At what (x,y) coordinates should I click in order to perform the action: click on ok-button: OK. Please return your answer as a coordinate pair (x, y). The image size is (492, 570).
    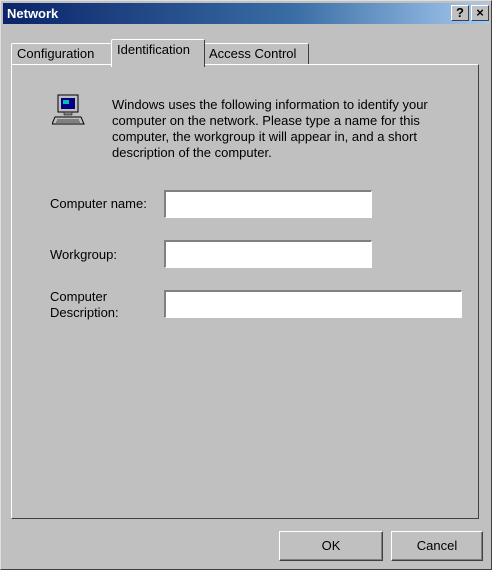
    Looking at the image, I should click on (331, 546).